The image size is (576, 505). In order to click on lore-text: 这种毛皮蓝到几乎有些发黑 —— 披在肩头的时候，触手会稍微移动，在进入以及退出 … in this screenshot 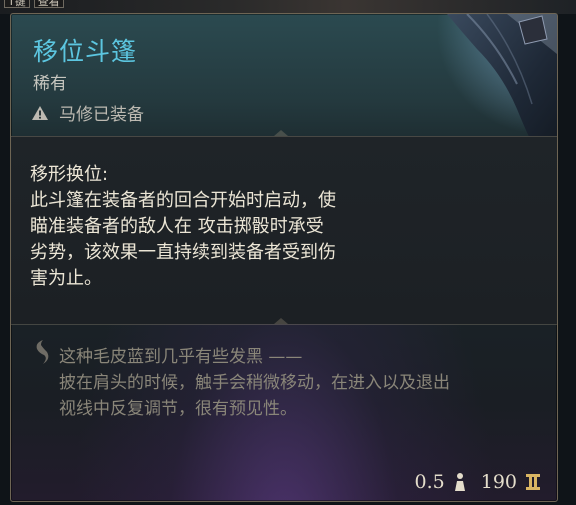, I will do `click(304, 383)`.